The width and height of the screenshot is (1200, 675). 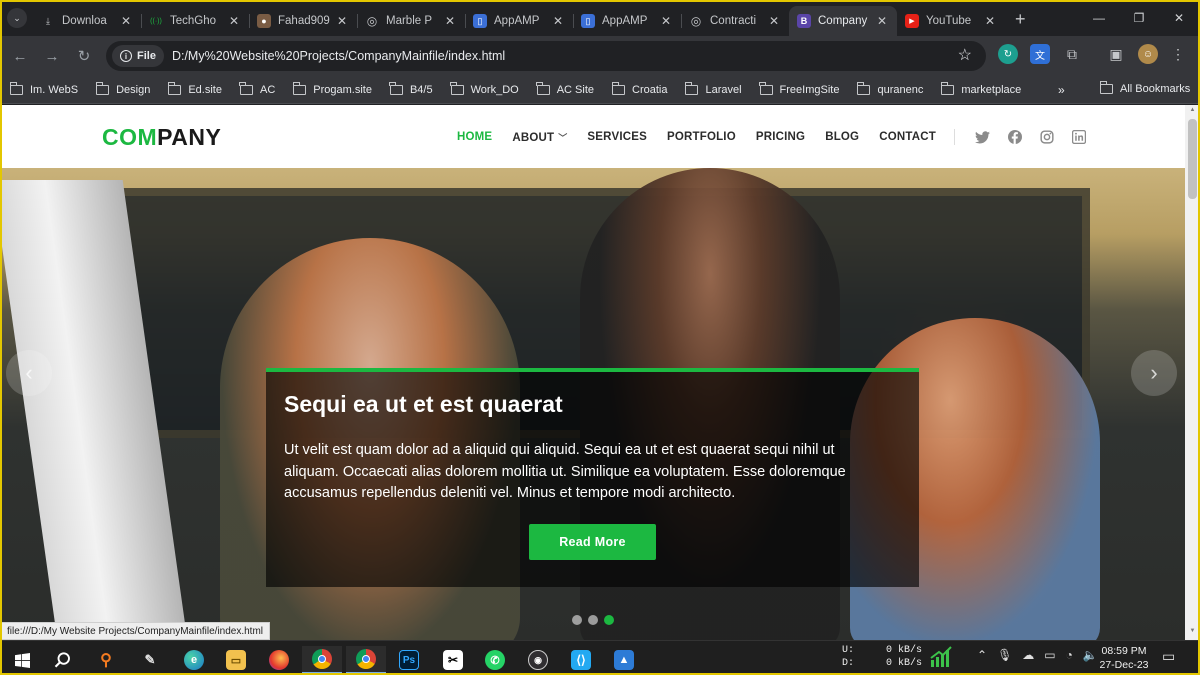 What do you see at coordinates (366, 660) in the screenshot?
I see `chrome-profile-icon` at bounding box center [366, 660].